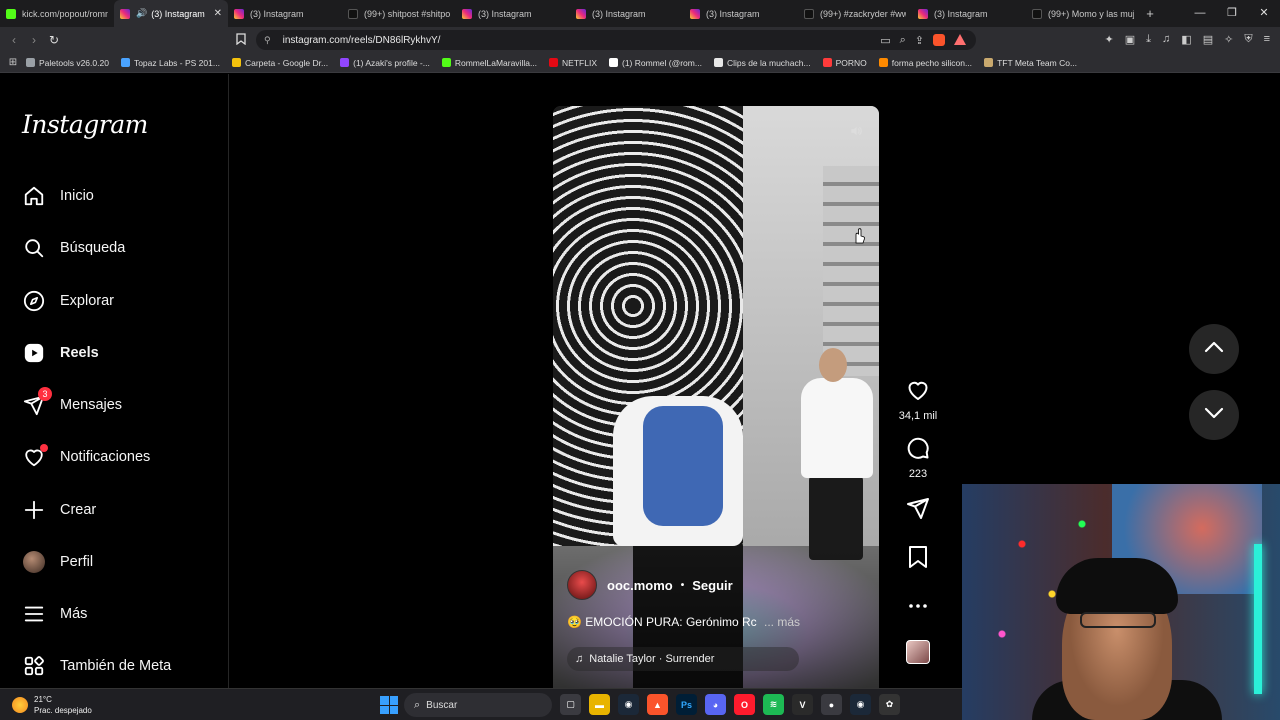 The height and width of the screenshot is (720, 1280). I want to click on sidebar-item-reels: Reels, so click(60, 353).